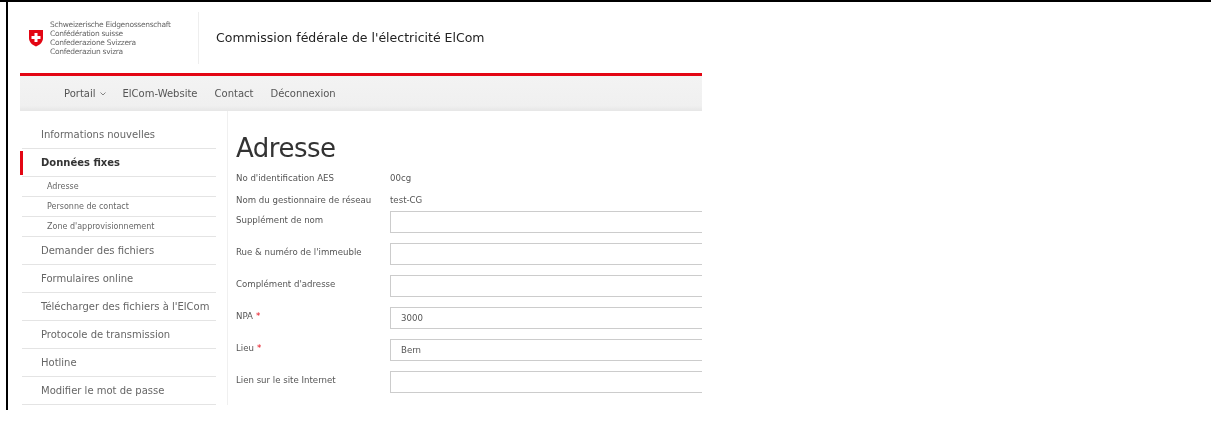  What do you see at coordinates (160, 93) in the screenshot?
I see `nav-link: ElCom-Website` at bounding box center [160, 93].